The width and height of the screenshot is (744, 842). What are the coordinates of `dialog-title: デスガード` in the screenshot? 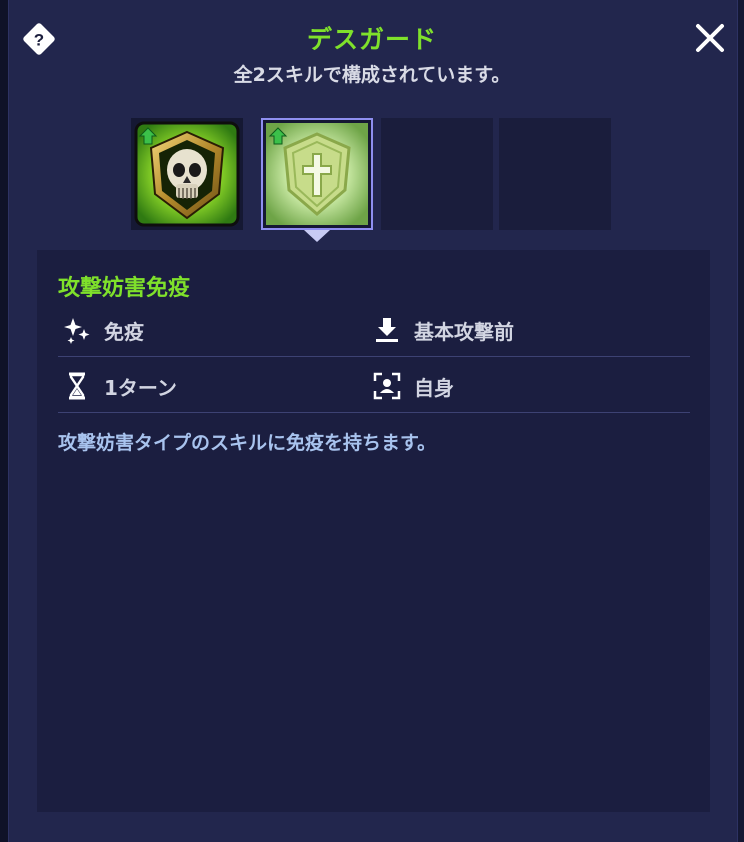 It's located at (371, 39).